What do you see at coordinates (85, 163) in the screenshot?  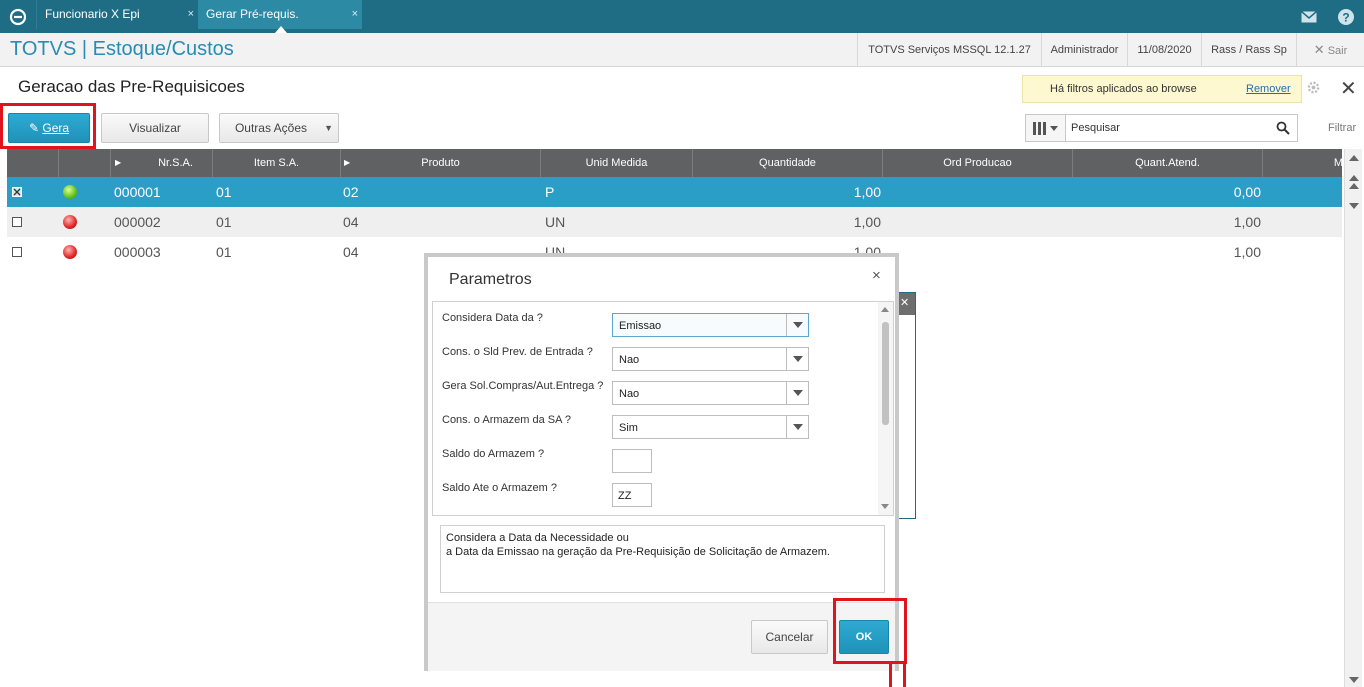 I see `status-column` at bounding box center [85, 163].